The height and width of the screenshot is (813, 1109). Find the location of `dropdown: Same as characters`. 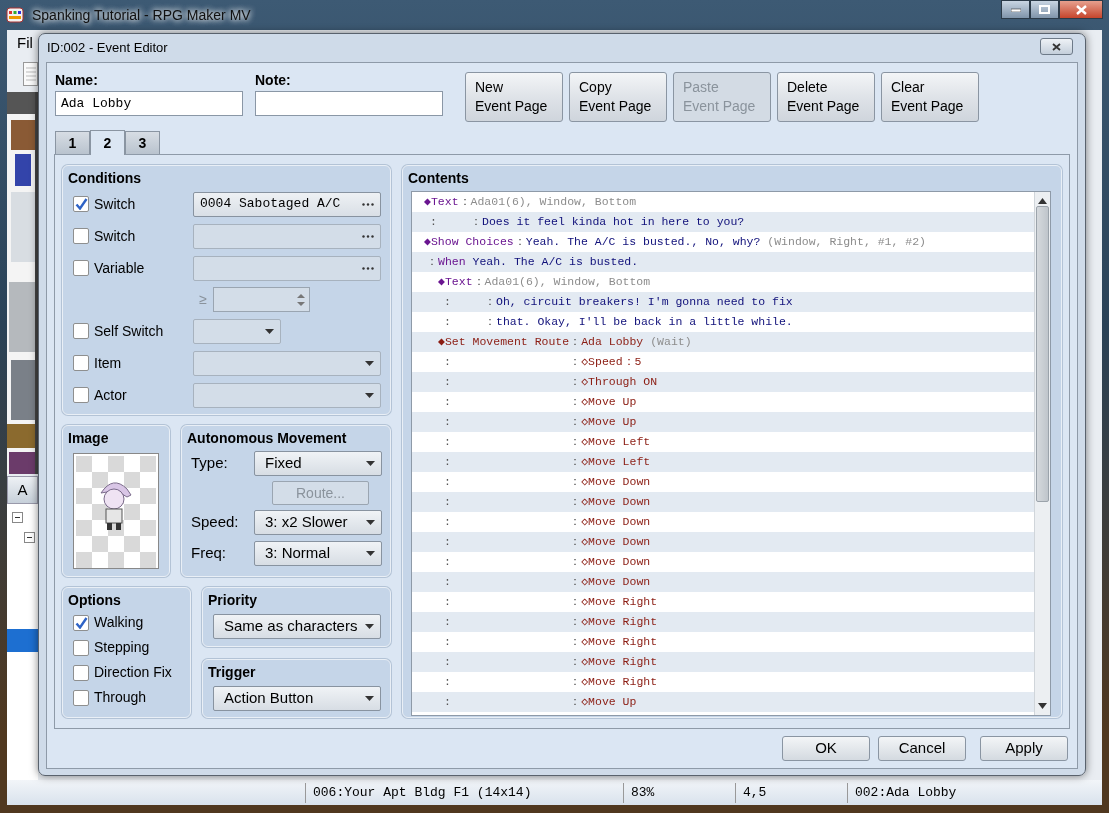

dropdown: Same as characters is located at coordinates (297, 626).